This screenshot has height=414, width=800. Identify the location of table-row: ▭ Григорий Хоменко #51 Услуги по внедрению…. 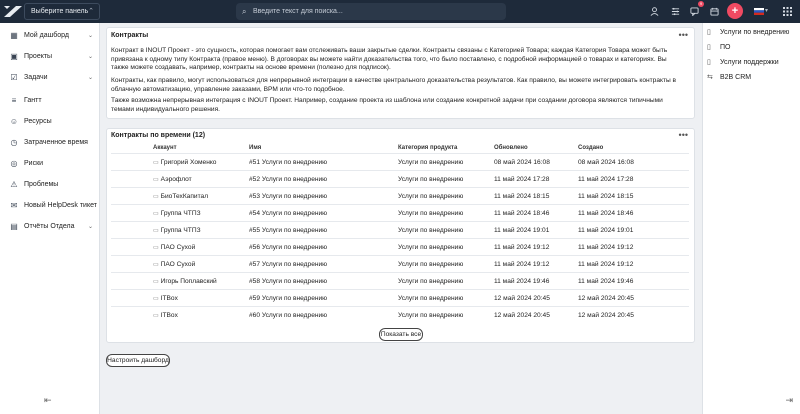
(400, 161).